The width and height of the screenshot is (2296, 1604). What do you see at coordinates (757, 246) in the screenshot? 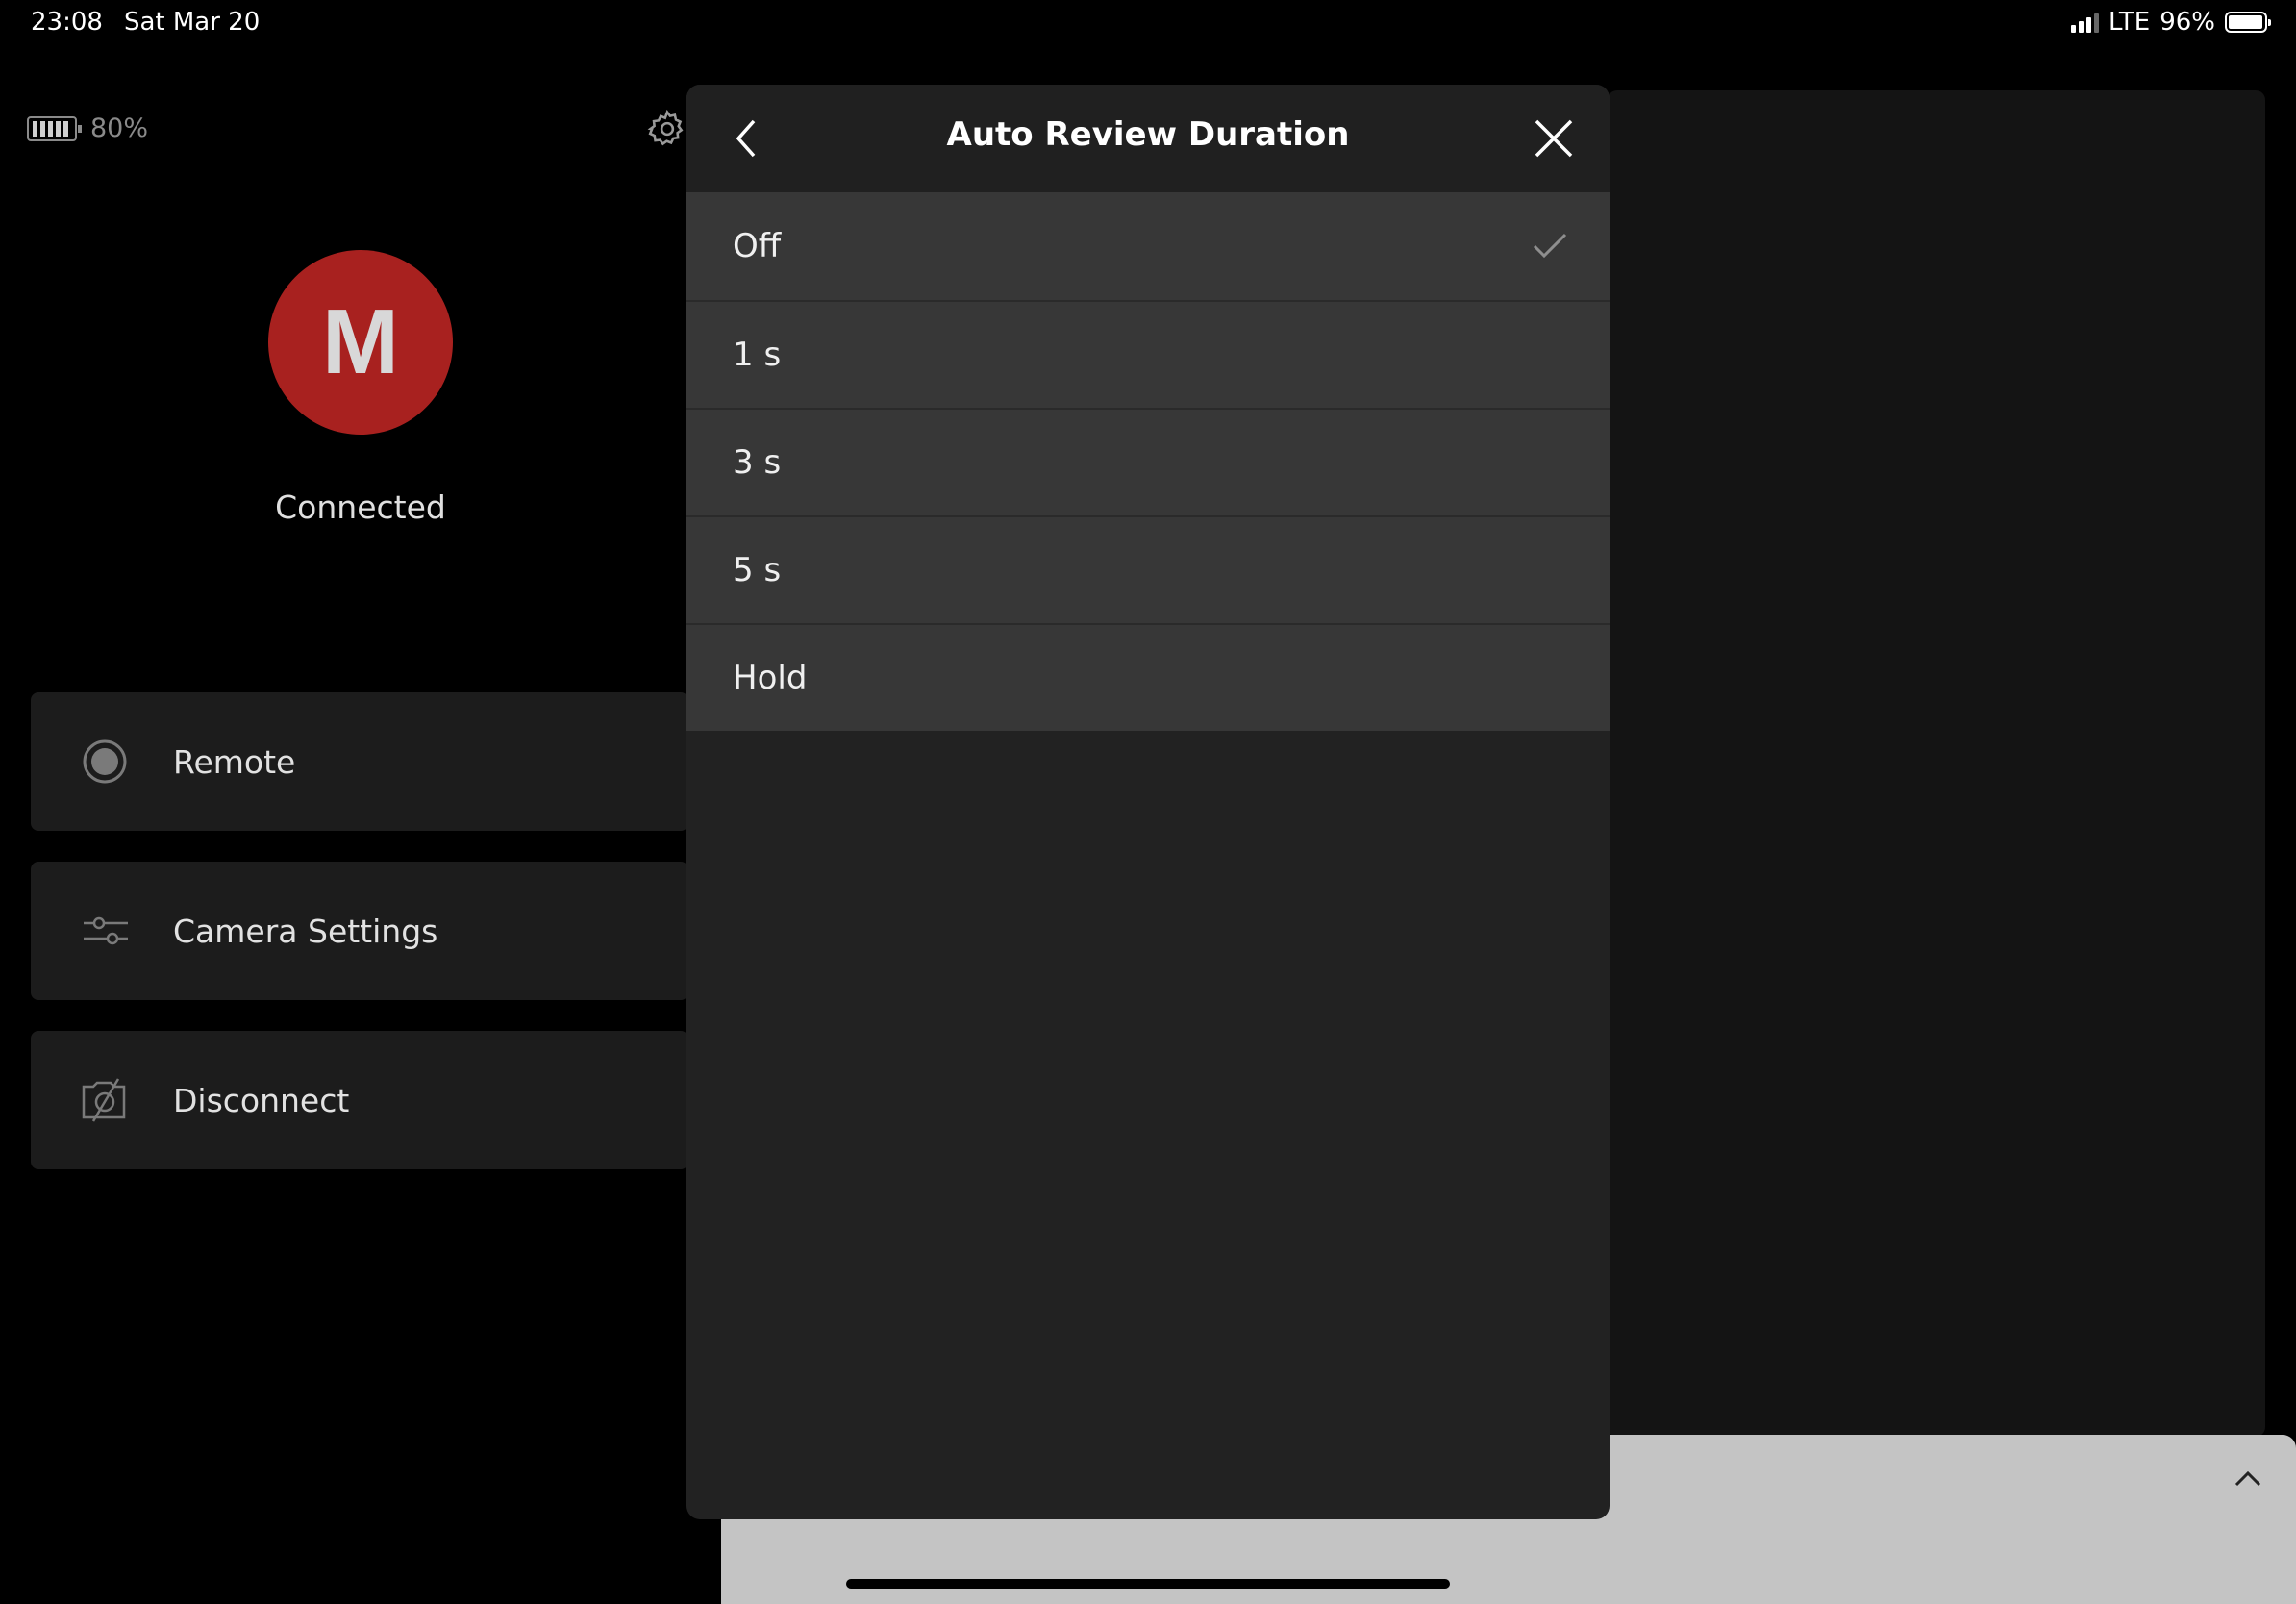
I see `option-label: Off` at bounding box center [757, 246].